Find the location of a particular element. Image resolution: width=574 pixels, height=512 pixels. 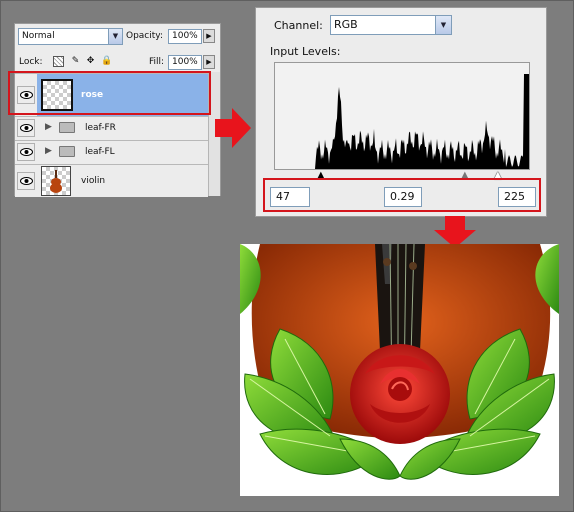

lock-move-icon: ✥ is located at coordinates (90, 61).